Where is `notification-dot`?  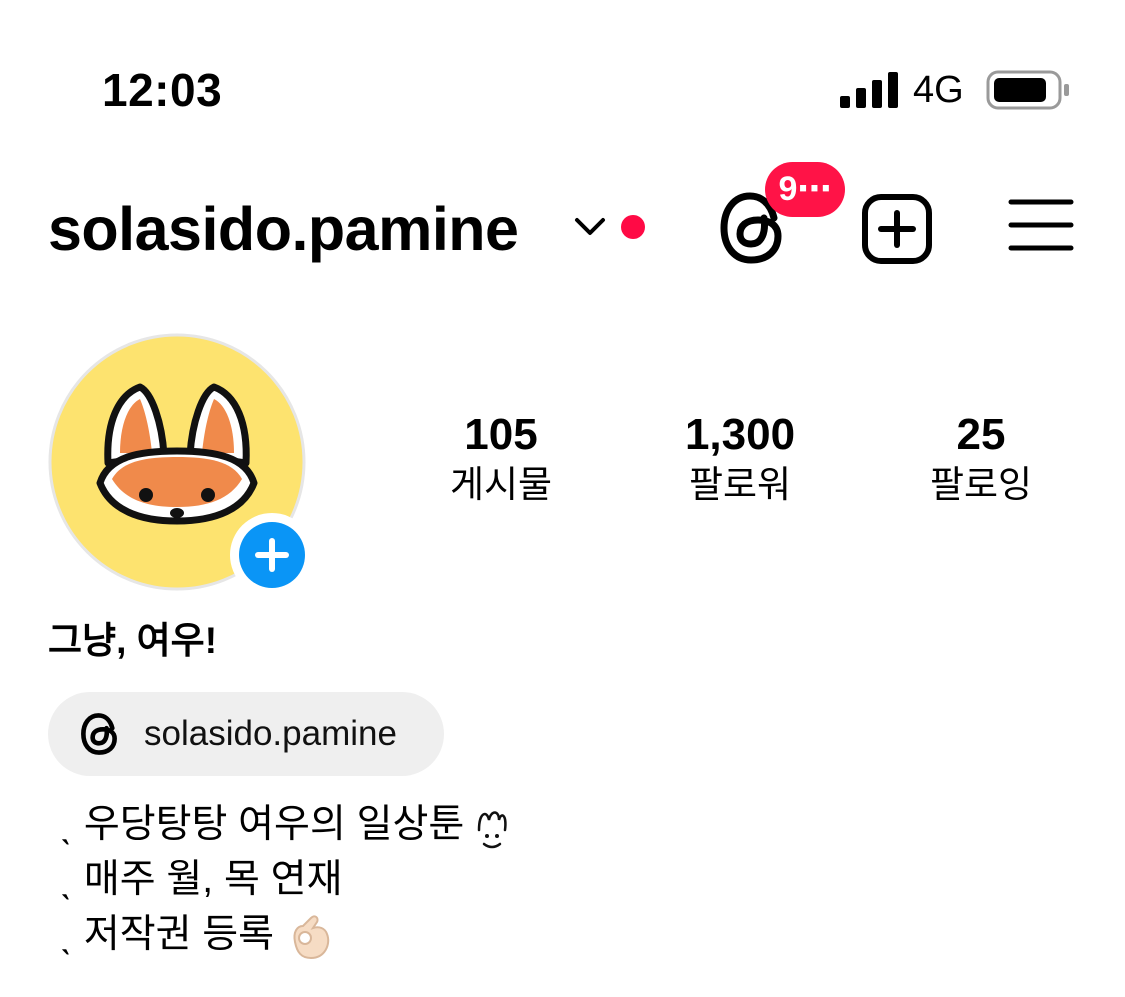 notification-dot is located at coordinates (633, 227).